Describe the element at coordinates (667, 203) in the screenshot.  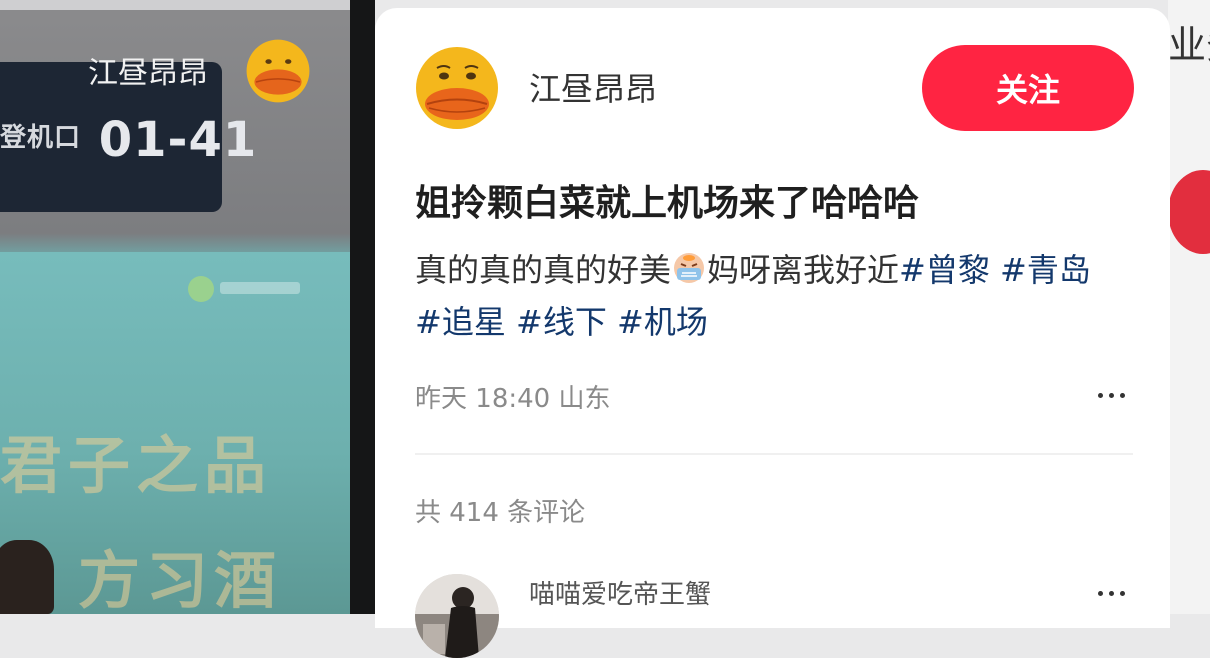
I see `post-title: 姐拎颗白菜就上机场来了哈哈哈` at that location.